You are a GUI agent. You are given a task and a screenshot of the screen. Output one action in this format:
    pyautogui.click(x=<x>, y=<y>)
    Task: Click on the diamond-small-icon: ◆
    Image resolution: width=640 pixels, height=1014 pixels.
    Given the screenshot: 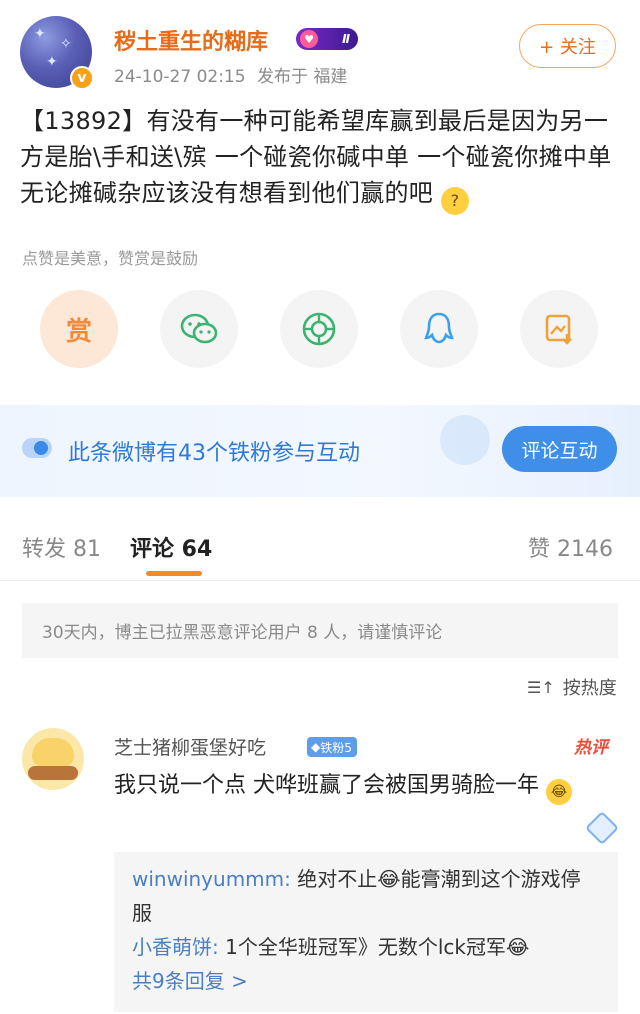 What is the action you would take?
    pyautogui.click(x=316, y=747)
    